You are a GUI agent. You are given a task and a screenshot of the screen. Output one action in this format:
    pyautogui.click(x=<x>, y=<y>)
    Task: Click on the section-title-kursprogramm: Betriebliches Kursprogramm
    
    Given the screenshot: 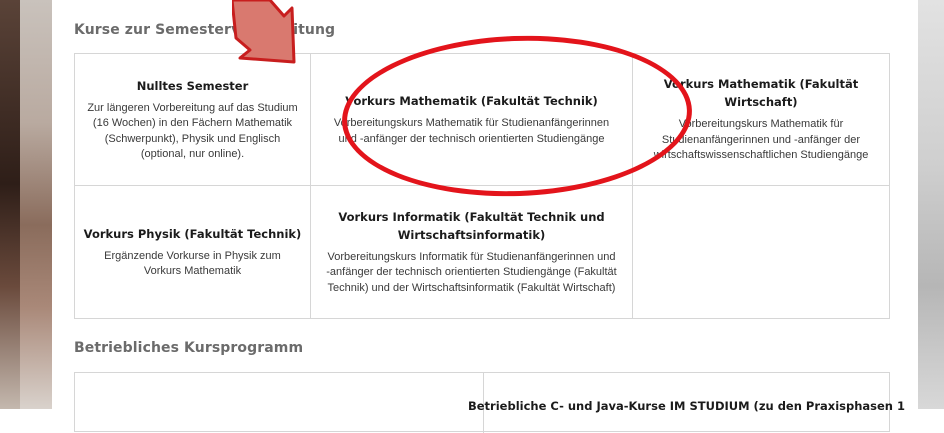 What is the action you would take?
    pyautogui.click(x=189, y=348)
    